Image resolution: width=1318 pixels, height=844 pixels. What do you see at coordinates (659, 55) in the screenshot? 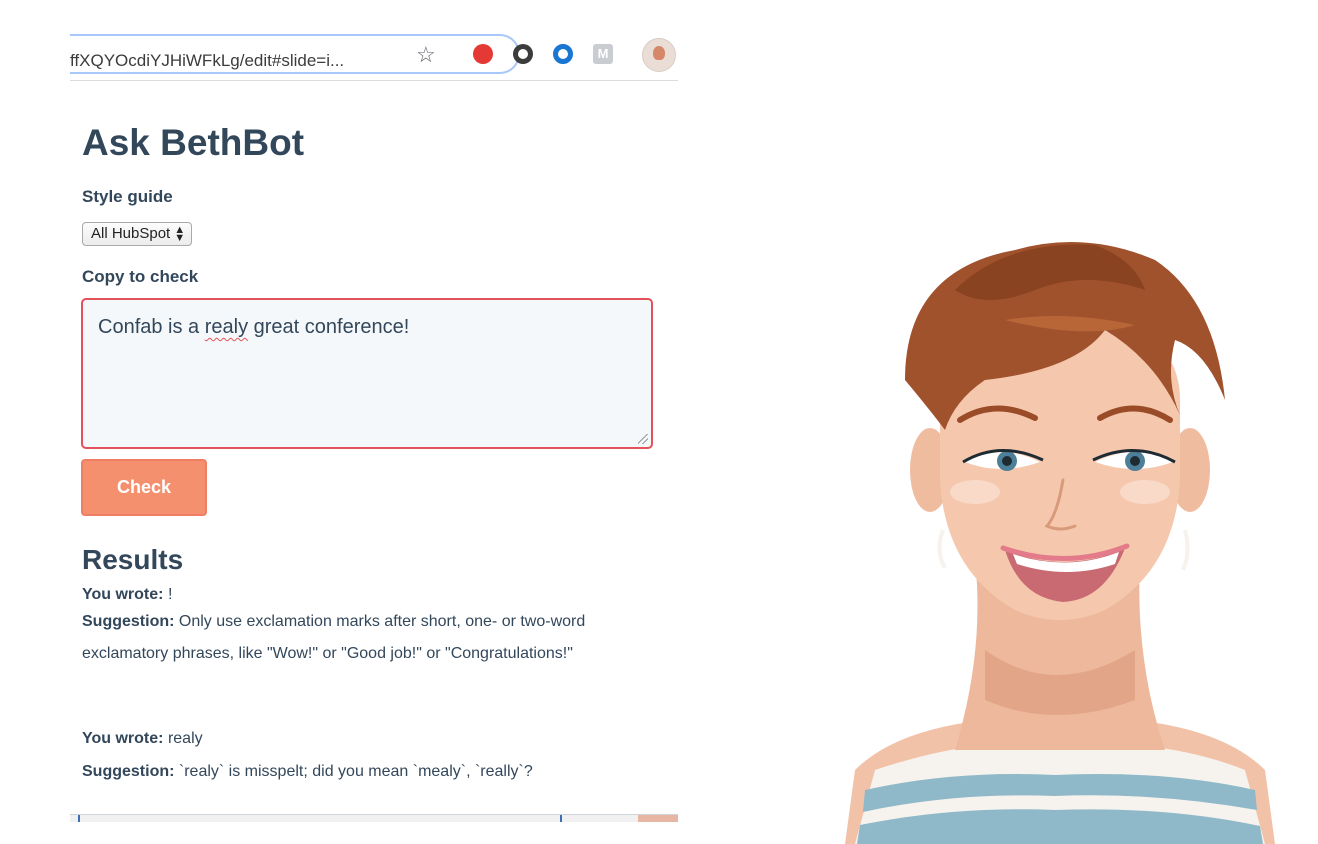
I see `profile-avatar` at bounding box center [659, 55].